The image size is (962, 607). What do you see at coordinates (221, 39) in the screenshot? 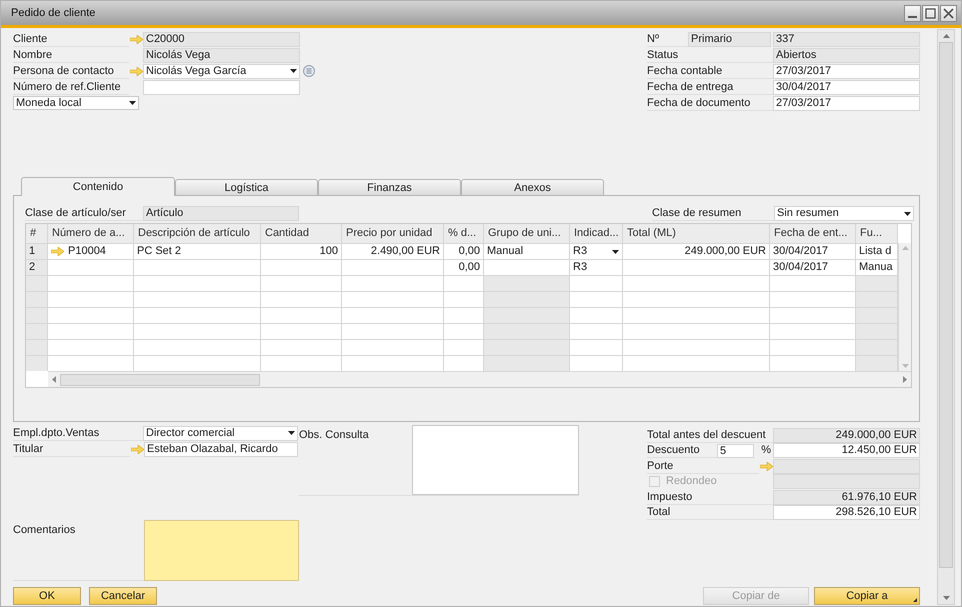
I see `input-field: C20000` at bounding box center [221, 39].